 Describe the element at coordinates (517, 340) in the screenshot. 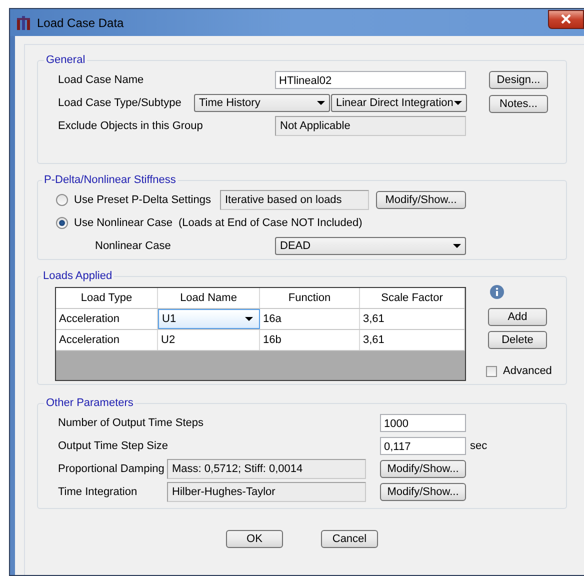

I see `dialog-button: Delete` at that location.